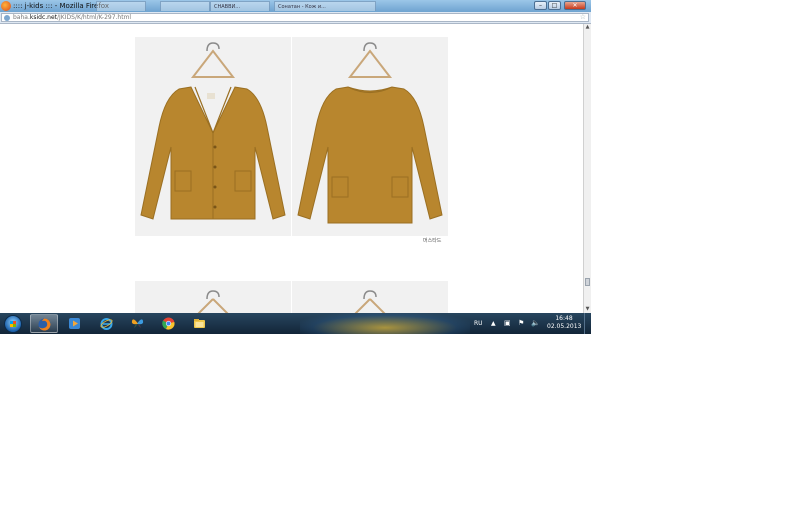 The image size is (800, 516). I want to click on chrome-icon, so click(168, 323).